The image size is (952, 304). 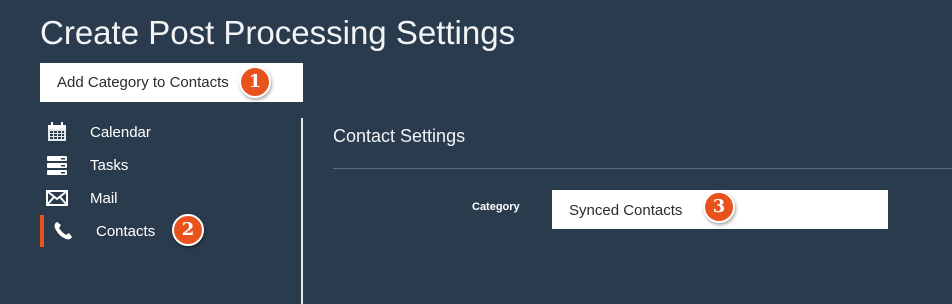 What do you see at coordinates (165, 198) in the screenshot?
I see `sidebar-item-mail: Mail` at bounding box center [165, 198].